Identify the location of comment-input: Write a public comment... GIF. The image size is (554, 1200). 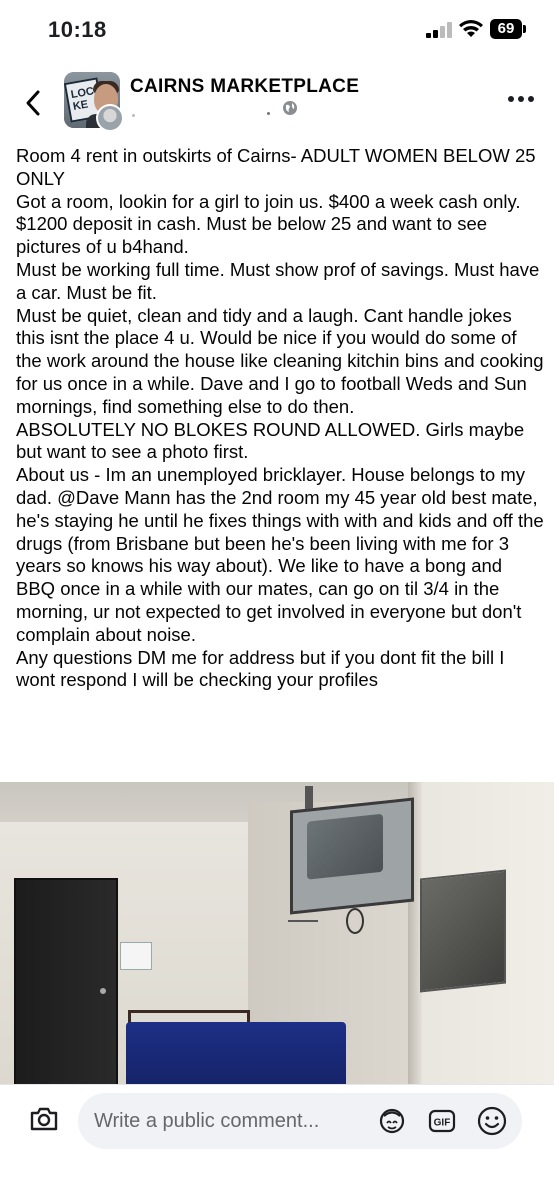
(300, 1121).